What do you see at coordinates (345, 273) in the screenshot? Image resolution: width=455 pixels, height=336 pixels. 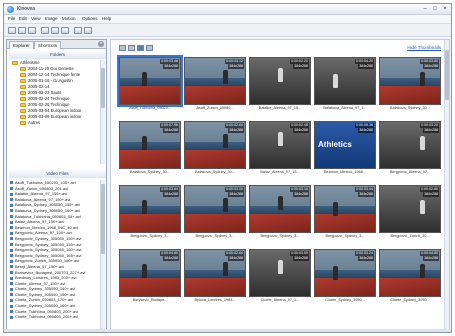 I see `thumbnail-image: 0:00:03.24 384x288` at bounding box center [345, 273].